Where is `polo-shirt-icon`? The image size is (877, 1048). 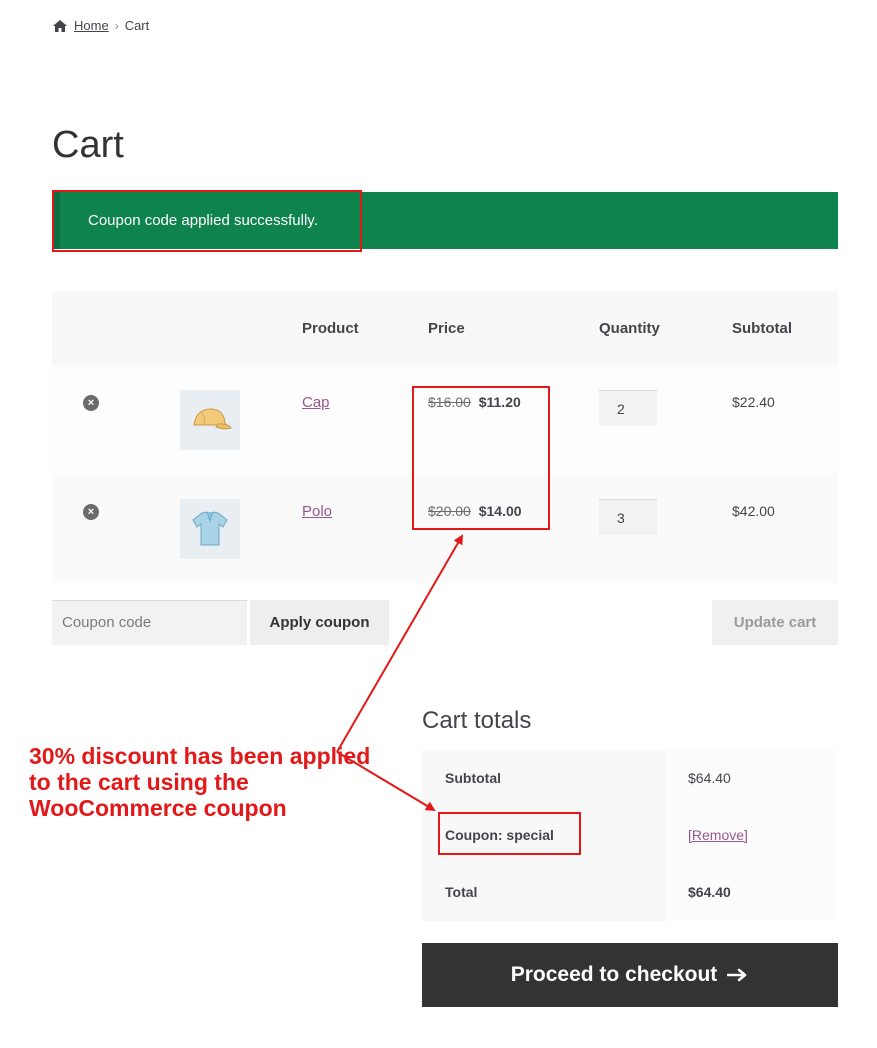 polo-shirt-icon is located at coordinates (210, 528).